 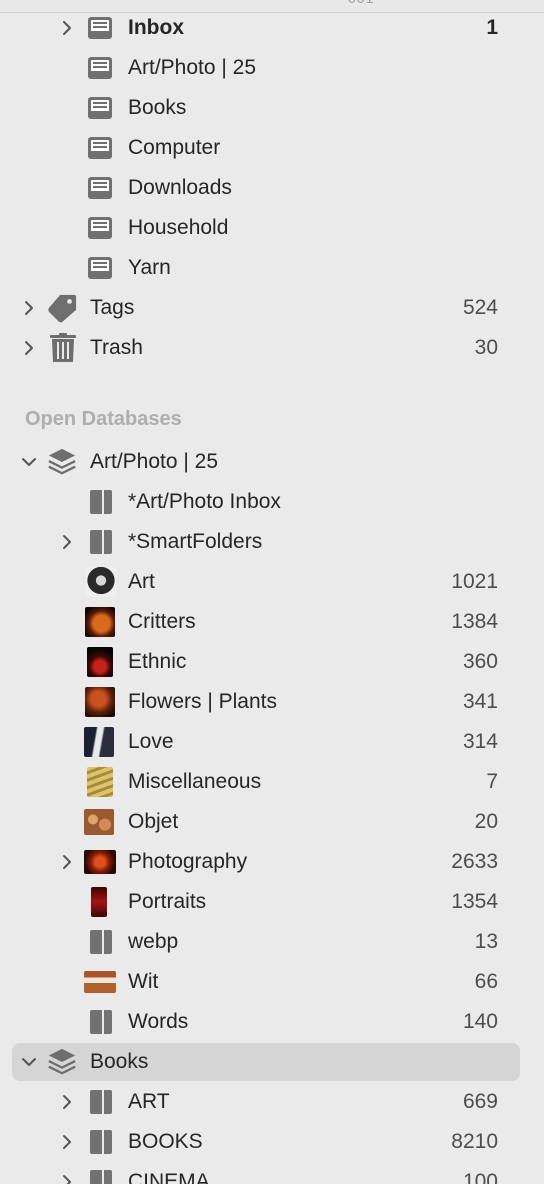 I want to click on db-item-label: Words, so click(x=158, y=1021).